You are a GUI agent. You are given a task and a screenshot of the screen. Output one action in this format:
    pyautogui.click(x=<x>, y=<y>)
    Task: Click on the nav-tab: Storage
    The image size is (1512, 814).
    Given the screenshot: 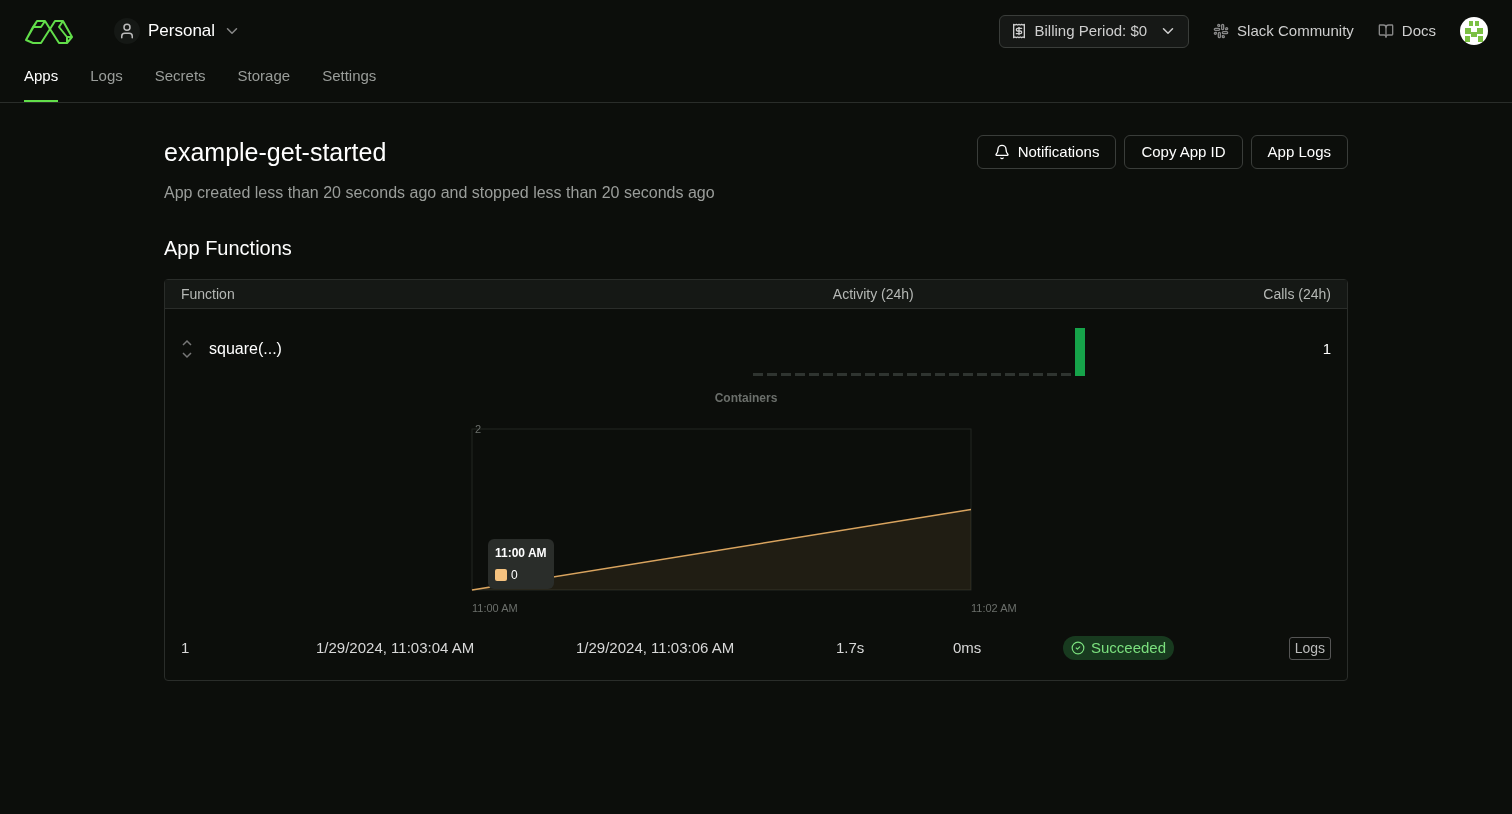 What is the action you would take?
    pyautogui.click(x=264, y=82)
    